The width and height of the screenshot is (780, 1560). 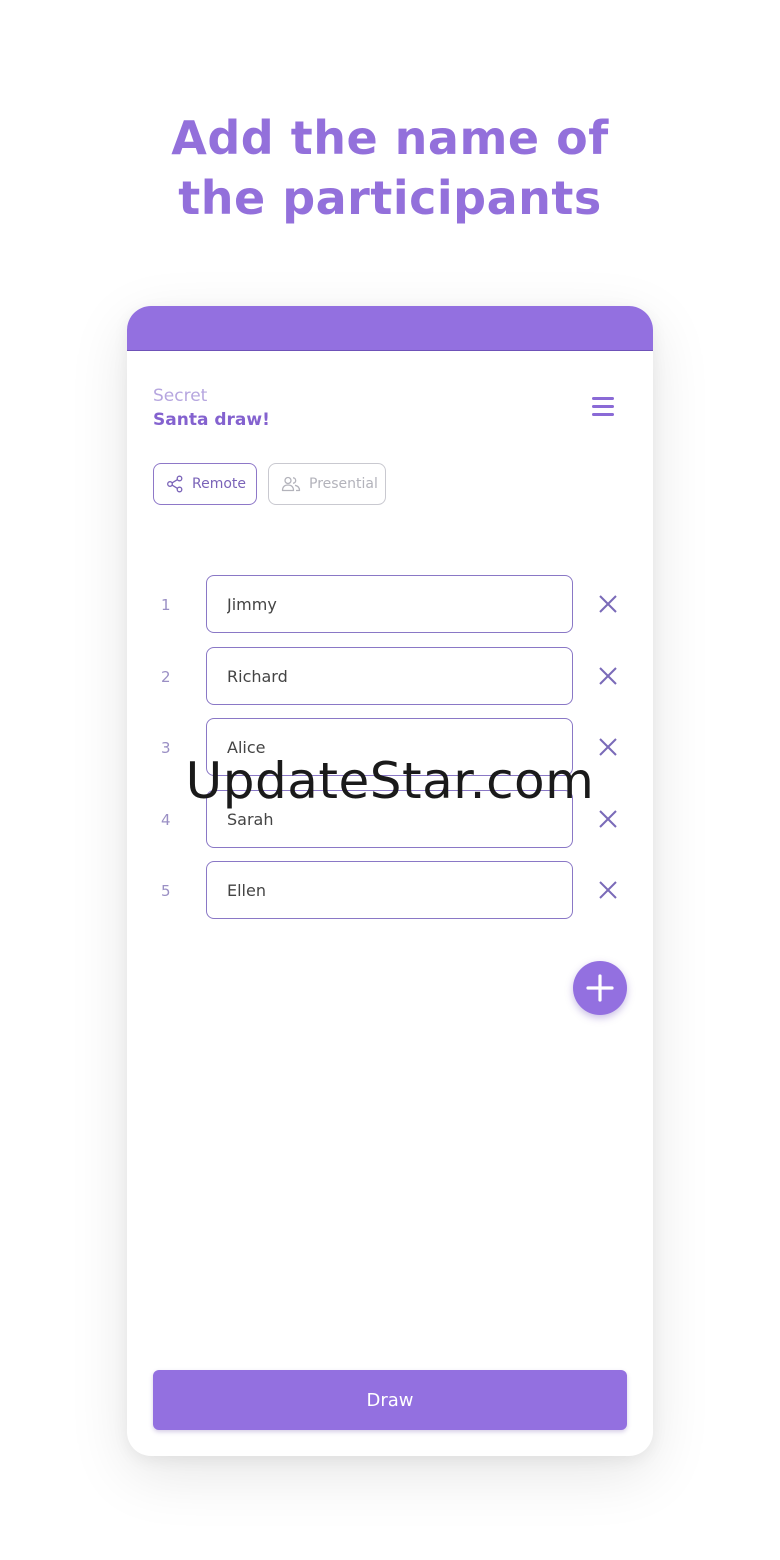 I want to click on participant-number: 4, so click(x=166, y=820).